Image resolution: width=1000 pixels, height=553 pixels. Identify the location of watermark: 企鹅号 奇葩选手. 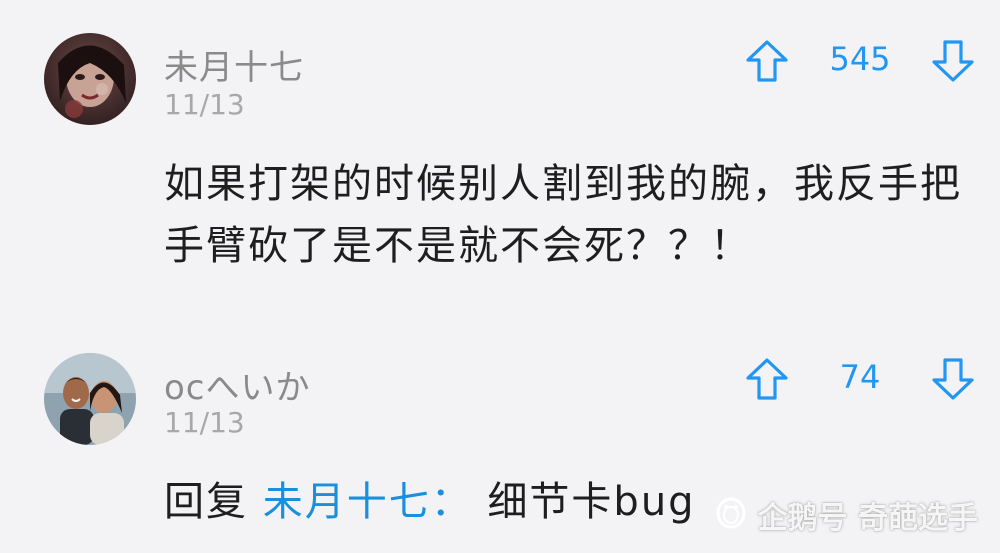
(846, 515).